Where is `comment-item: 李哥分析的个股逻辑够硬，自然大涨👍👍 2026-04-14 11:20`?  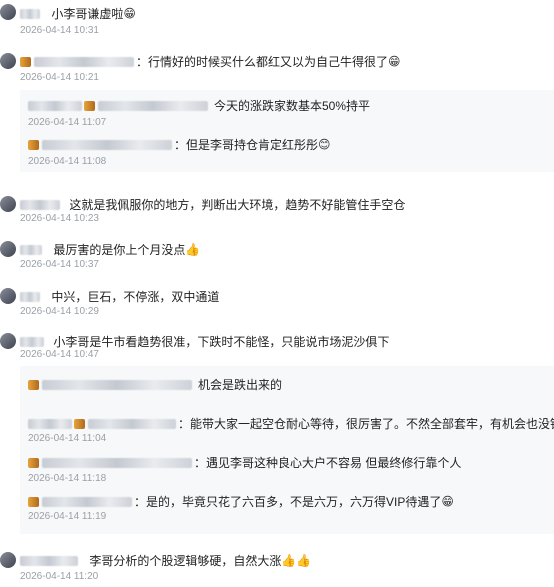 comment-item: 李哥分析的个股逻辑够硬，自然大涨👍👍 2026-04-14 11:20 is located at coordinates (277, 565).